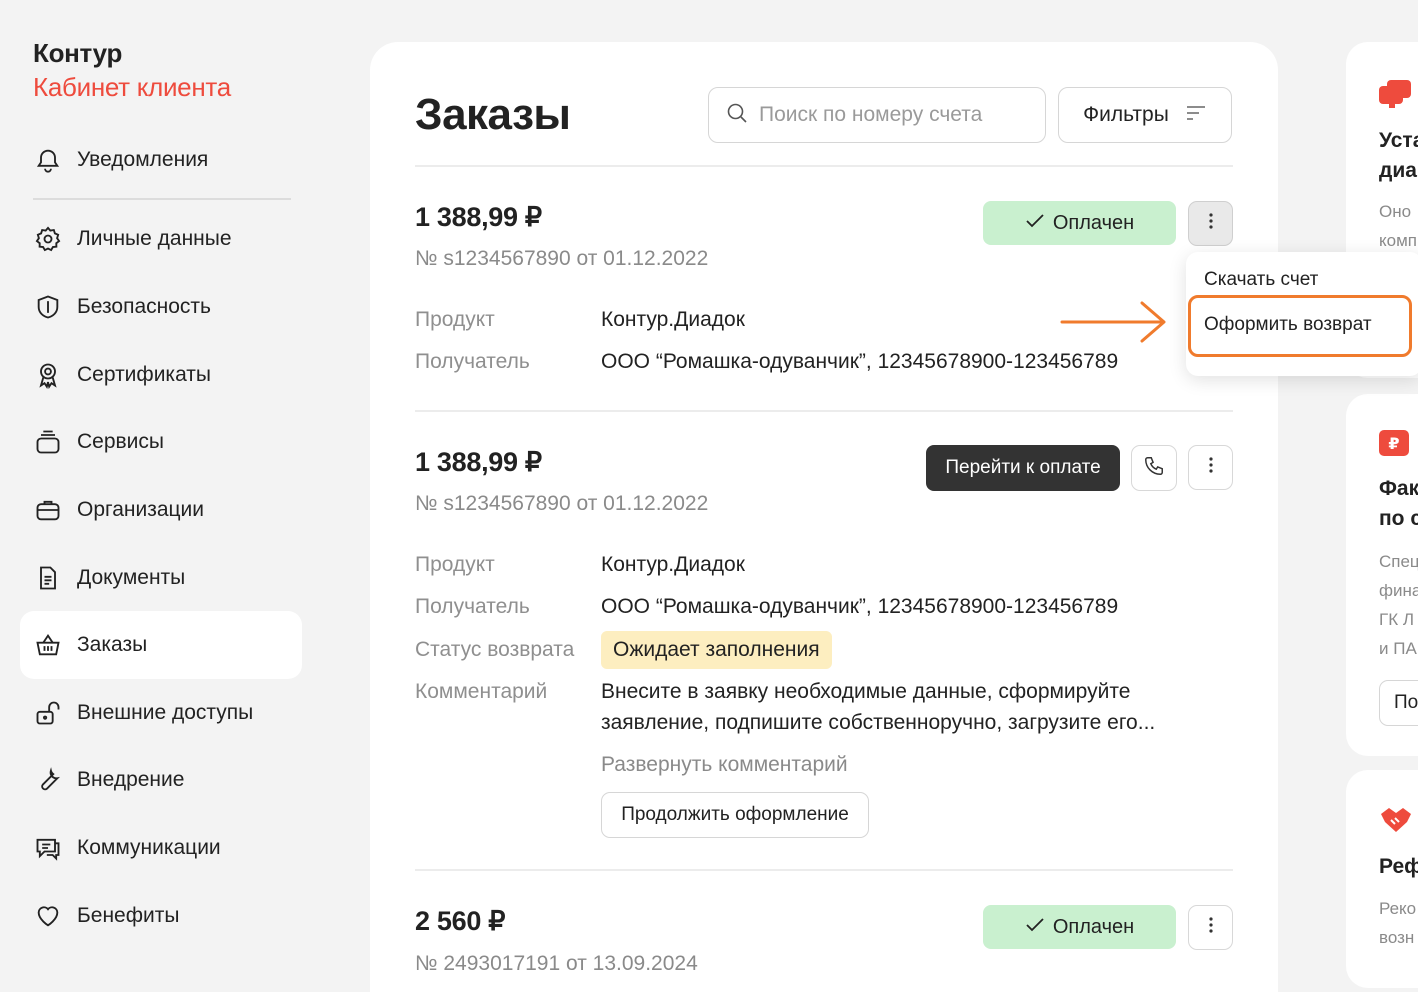 This screenshot has width=1418, height=992. Describe the element at coordinates (1398, 226) in the screenshot. I see `promo-text: Оно комп` at that location.